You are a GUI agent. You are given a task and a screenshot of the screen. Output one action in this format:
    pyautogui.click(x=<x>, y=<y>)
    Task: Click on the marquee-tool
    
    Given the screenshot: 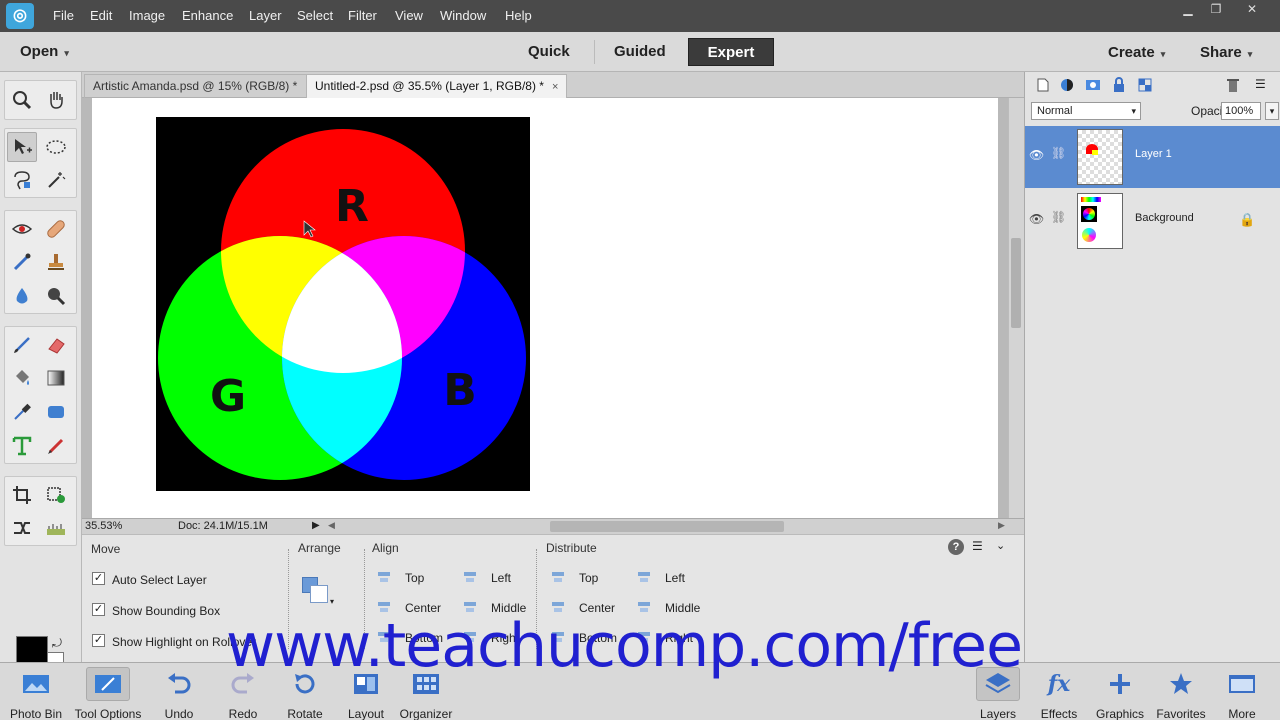 What is the action you would take?
    pyautogui.click(x=56, y=147)
    